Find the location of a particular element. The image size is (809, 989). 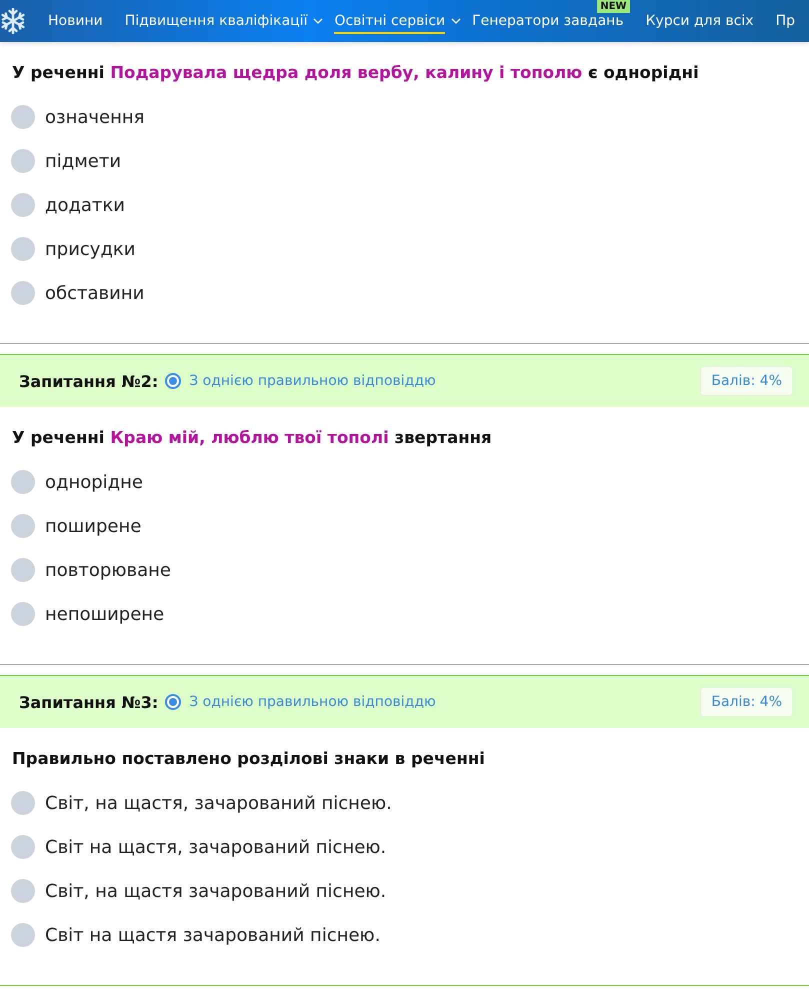

answer-option: поширене is located at coordinates (76, 526).